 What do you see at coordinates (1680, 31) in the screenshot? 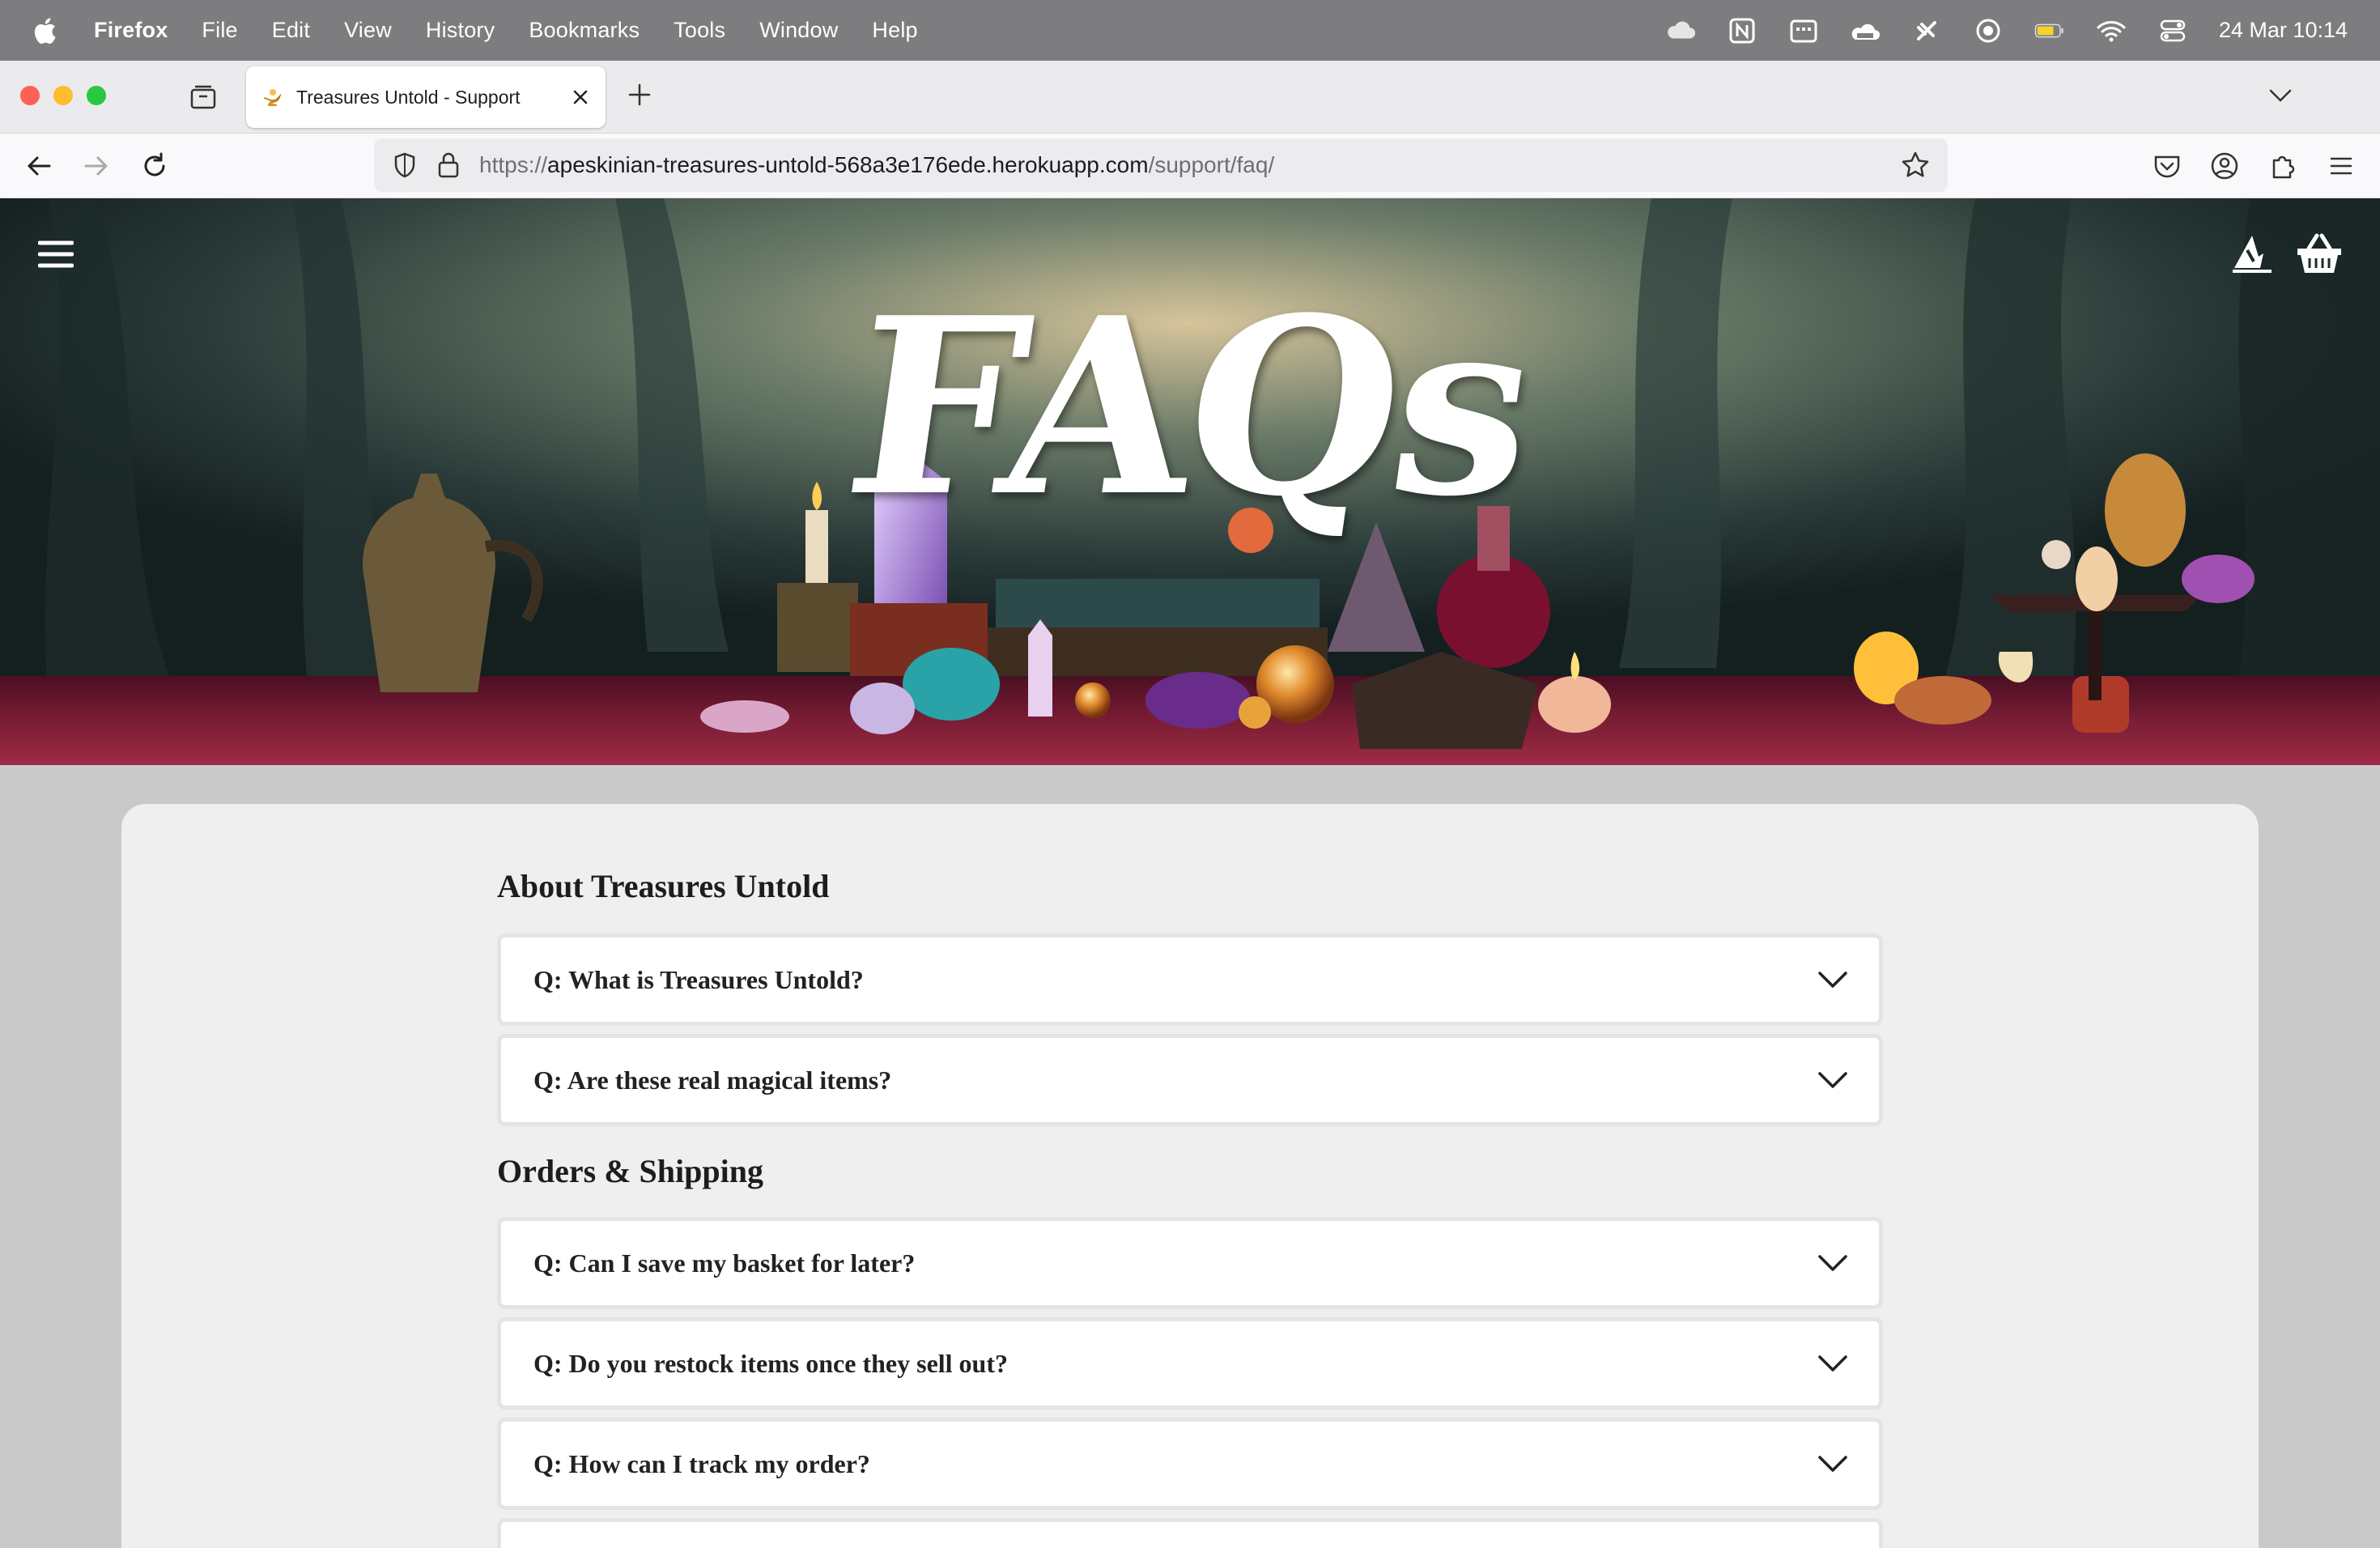
I see `icloud-icon` at bounding box center [1680, 31].